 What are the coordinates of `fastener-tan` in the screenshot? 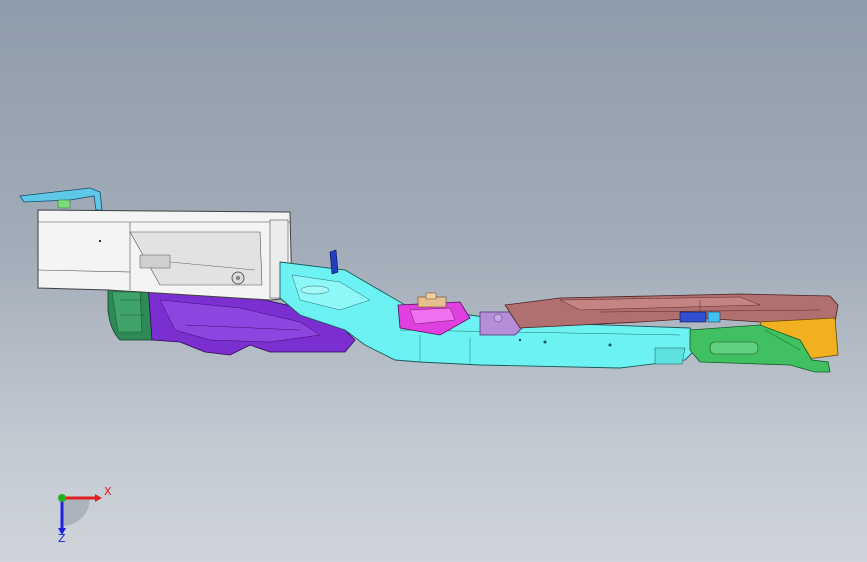 It's located at (432, 300).